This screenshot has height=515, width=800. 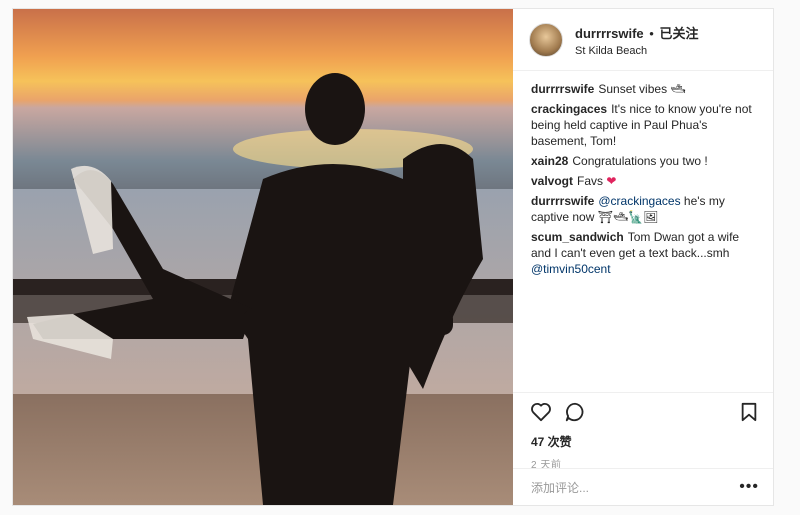 I want to click on post-footer: 47 次赞 2 天前, so click(x=643, y=431).